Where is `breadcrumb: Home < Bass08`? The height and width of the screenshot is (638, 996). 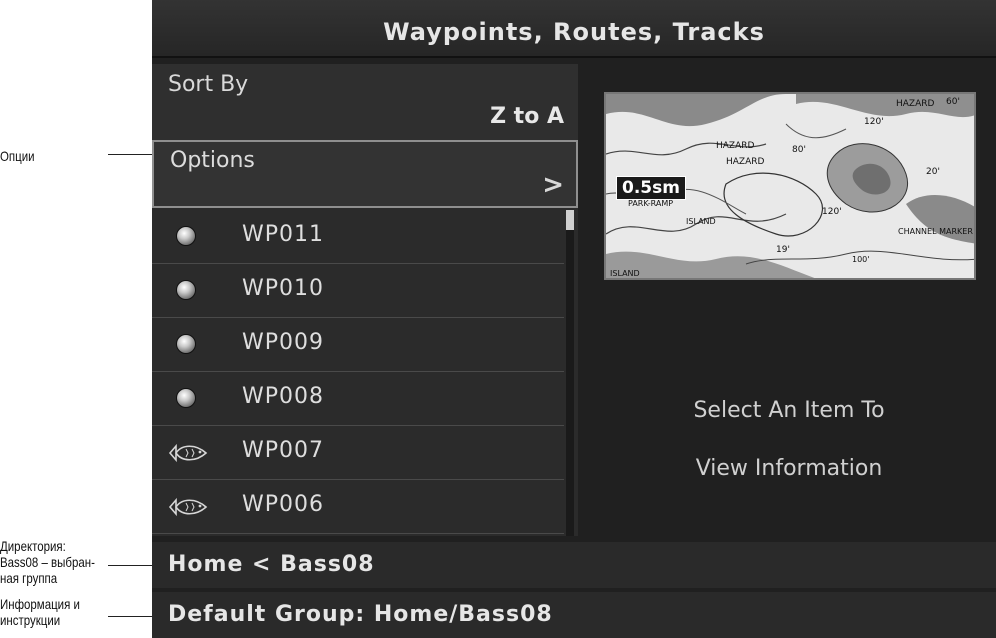 breadcrumb: Home < Bass08 is located at coordinates (574, 565).